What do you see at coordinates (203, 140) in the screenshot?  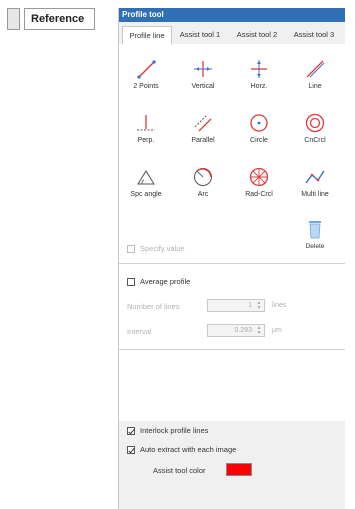 I see `tool-label: Parallel` at bounding box center [203, 140].